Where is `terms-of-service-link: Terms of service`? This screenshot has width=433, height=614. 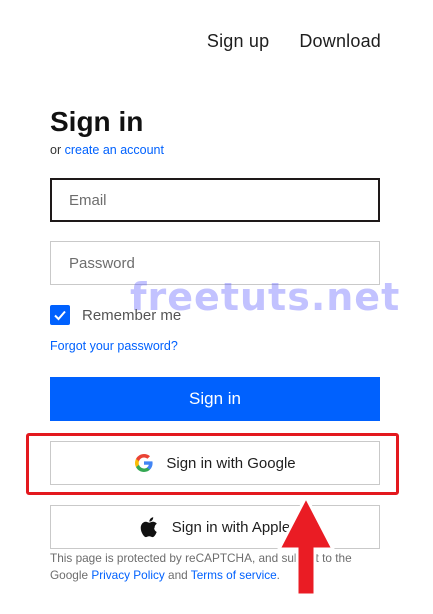
terms-of-service-link: Terms of service is located at coordinates (234, 575).